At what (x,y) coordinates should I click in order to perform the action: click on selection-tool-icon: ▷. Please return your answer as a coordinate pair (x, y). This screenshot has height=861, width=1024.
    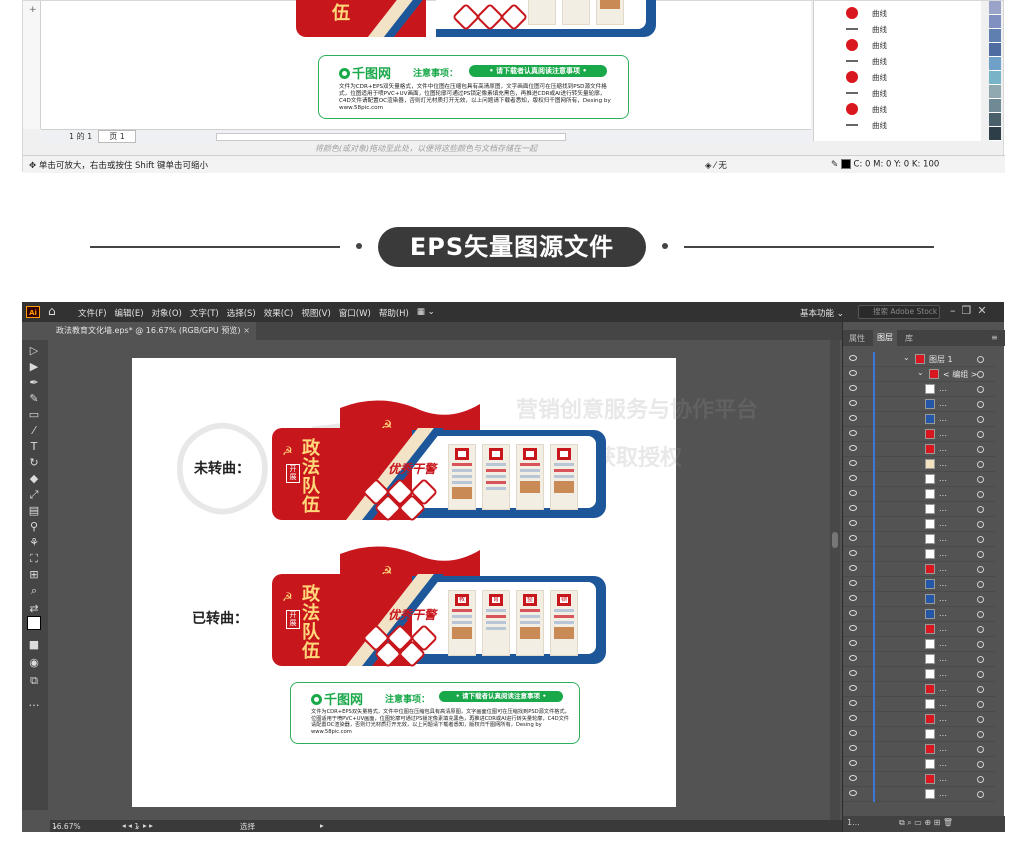
    Looking at the image, I should click on (34, 351).